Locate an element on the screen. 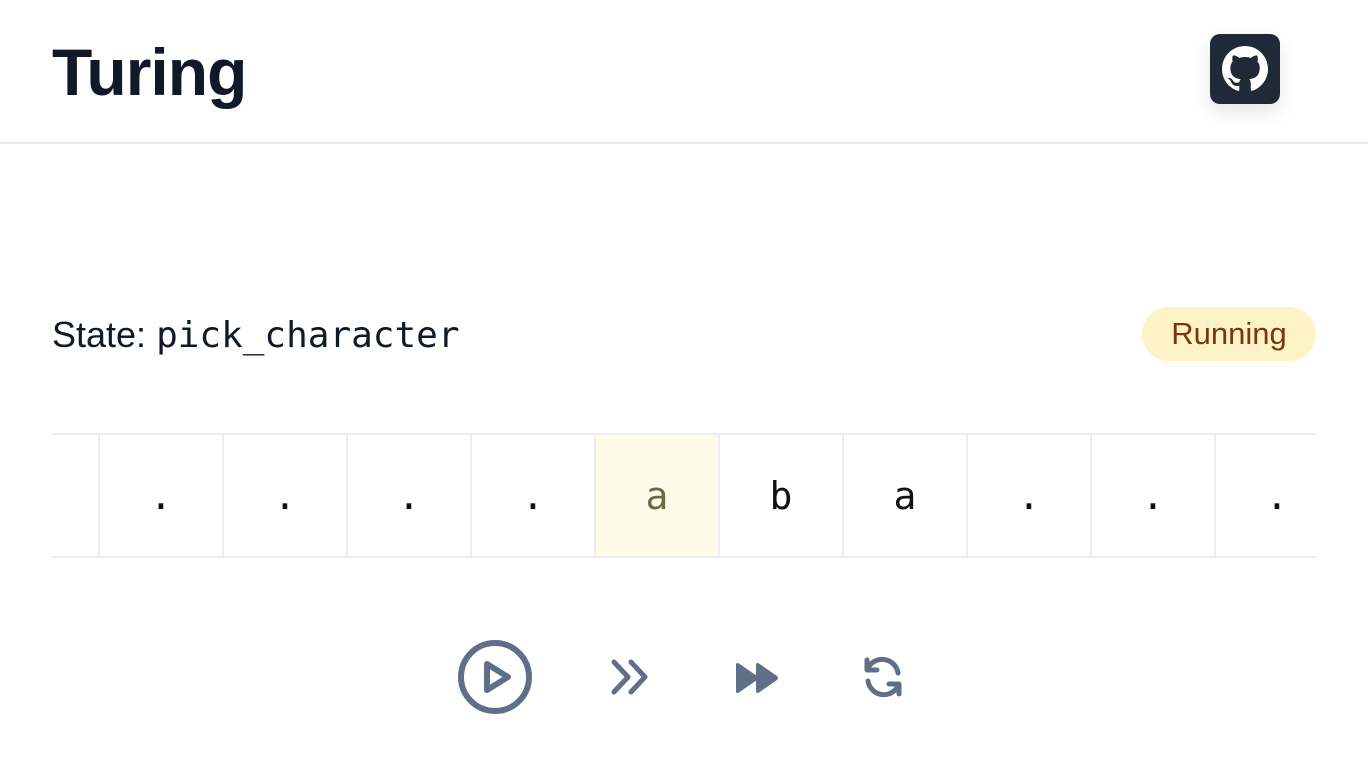  play-icon is located at coordinates (495, 677).